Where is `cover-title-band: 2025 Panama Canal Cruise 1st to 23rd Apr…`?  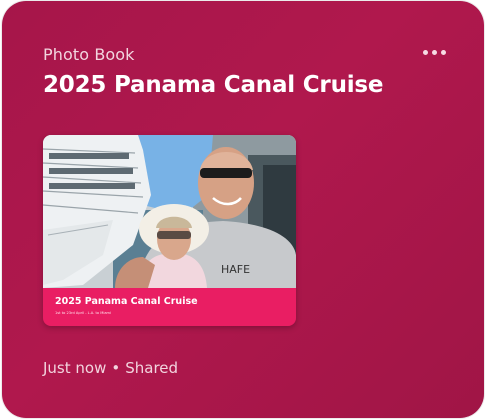 cover-title-band: 2025 Panama Canal Cruise 1st to 23rd Apr… is located at coordinates (169, 307).